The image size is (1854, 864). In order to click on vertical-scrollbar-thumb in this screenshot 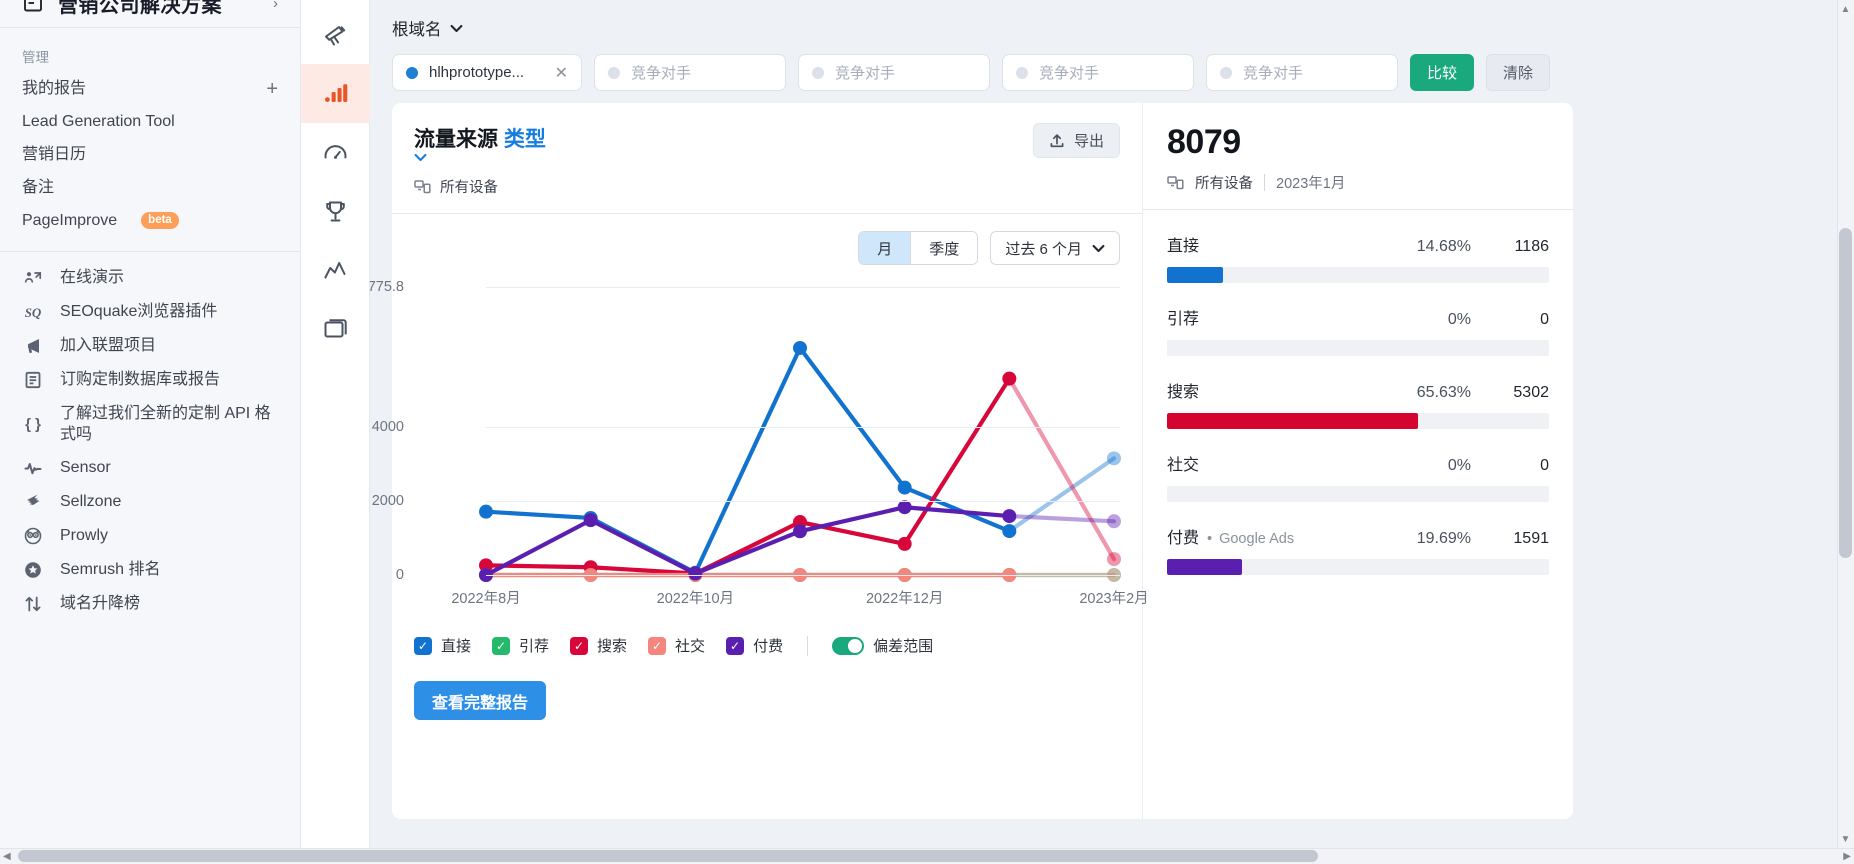, I will do `click(1845, 393)`.